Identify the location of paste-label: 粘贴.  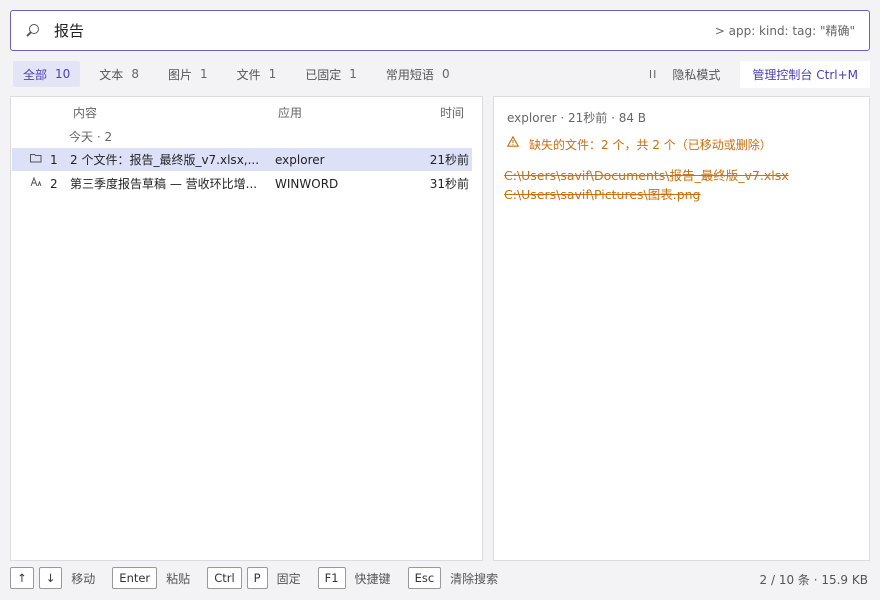
(178, 578).